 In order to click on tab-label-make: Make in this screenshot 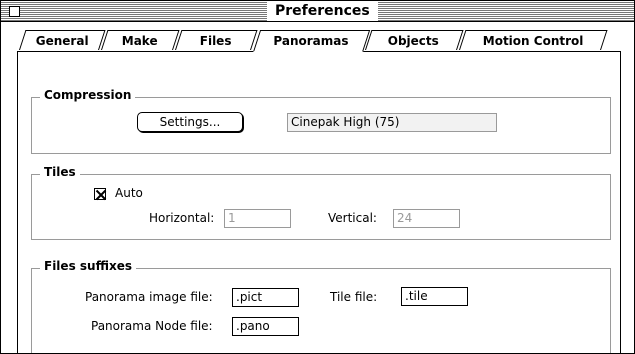, I will do `click(139, 41)`.